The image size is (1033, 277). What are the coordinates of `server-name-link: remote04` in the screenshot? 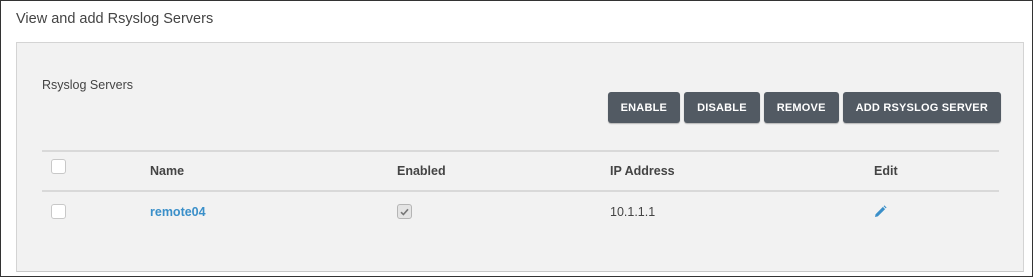 It's located at (178, 212).